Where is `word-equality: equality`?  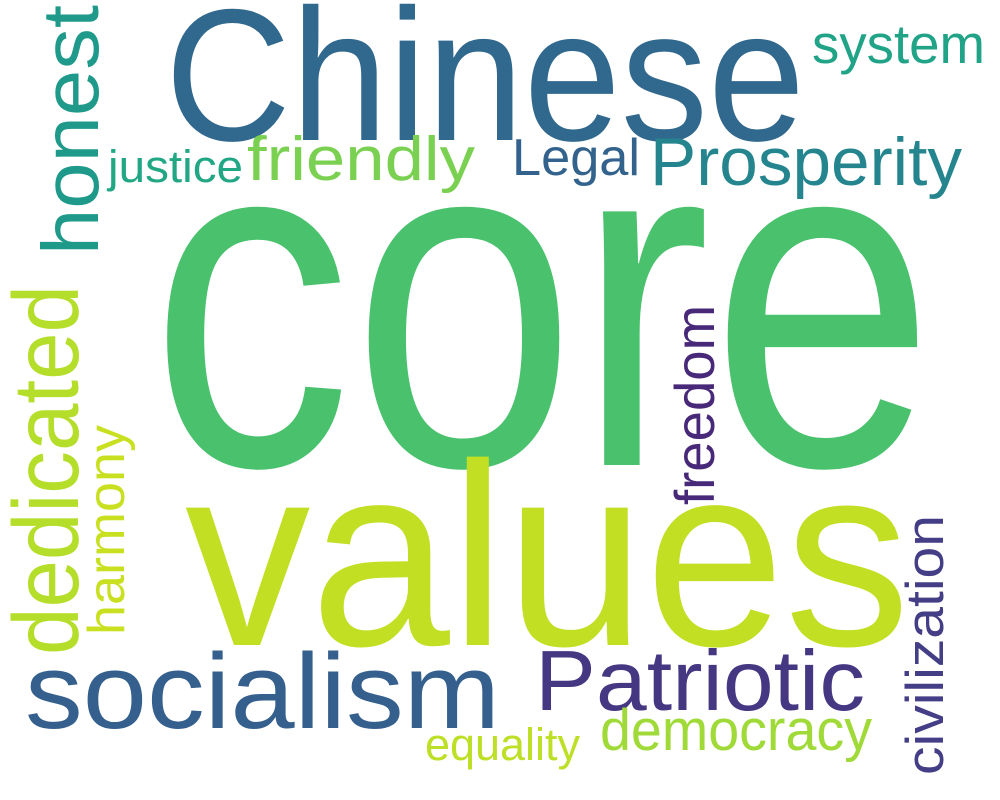
word-equality: equality is located at coordinates (502, 744).